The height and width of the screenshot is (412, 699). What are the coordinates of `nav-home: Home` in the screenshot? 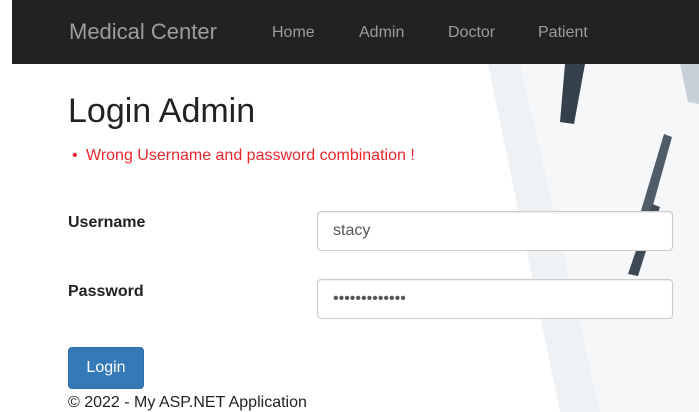 It's located at (293, 33).